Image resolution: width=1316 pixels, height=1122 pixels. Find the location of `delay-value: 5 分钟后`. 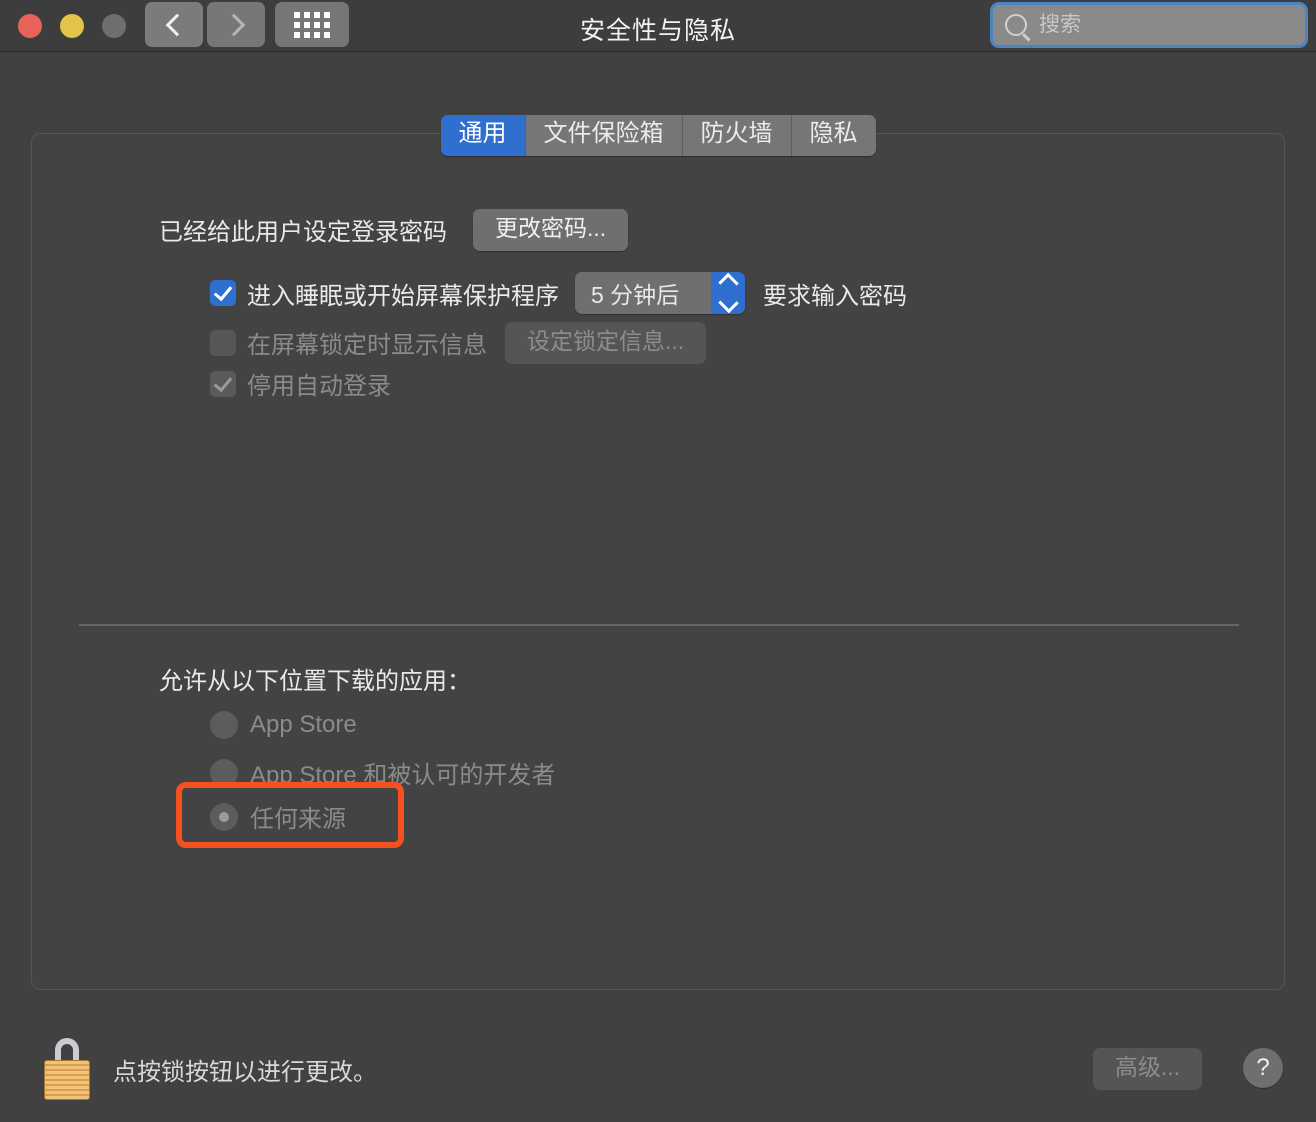

delay-value: 5 分钟后 is located at coordinates (643, 293).